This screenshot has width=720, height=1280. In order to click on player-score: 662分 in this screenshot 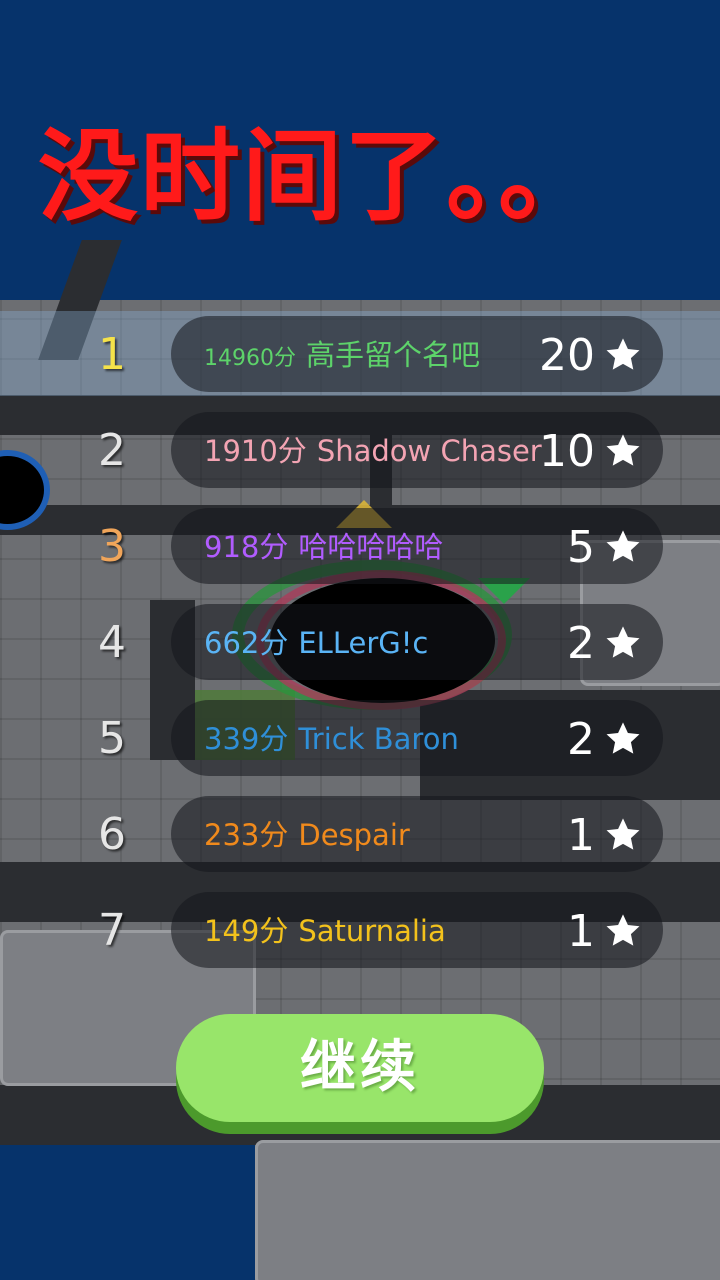, I will do `click(246, 643)`.